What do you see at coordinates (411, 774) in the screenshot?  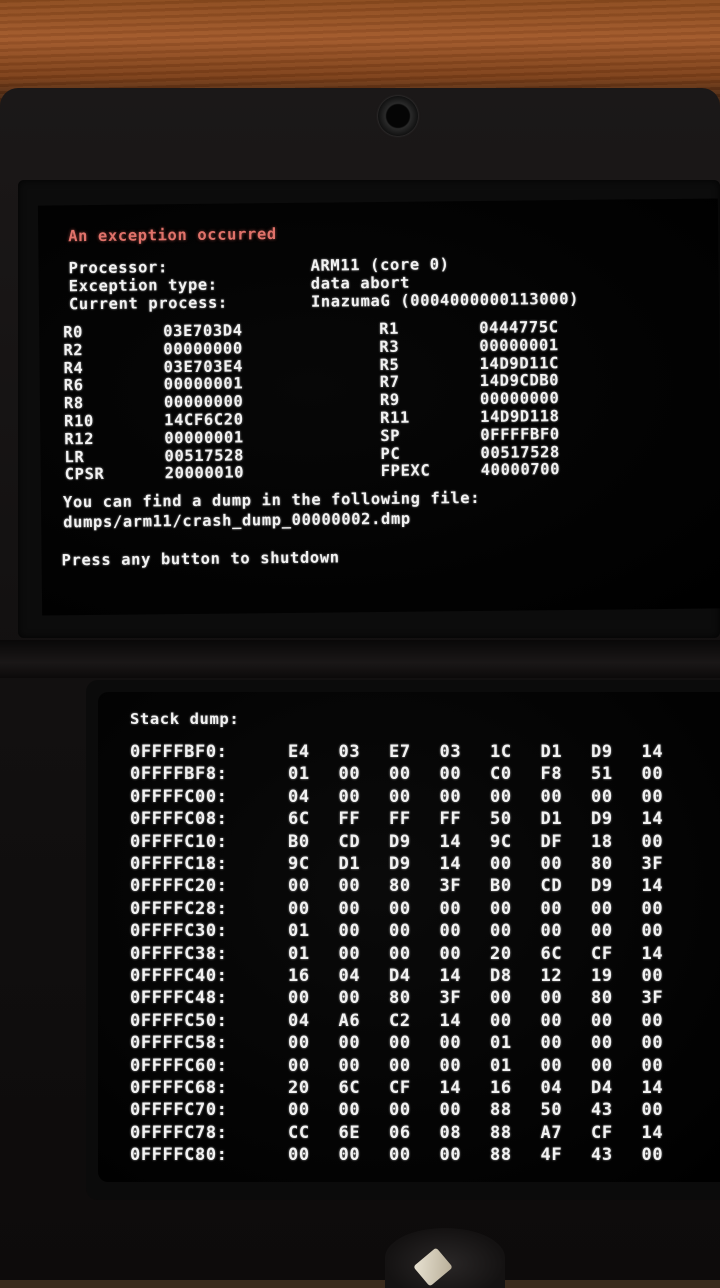 I see `stack-dump-row: 0FFFFBF8: 01 00 00 00 C0 F8 51 00` at bounding box center [411, 774].